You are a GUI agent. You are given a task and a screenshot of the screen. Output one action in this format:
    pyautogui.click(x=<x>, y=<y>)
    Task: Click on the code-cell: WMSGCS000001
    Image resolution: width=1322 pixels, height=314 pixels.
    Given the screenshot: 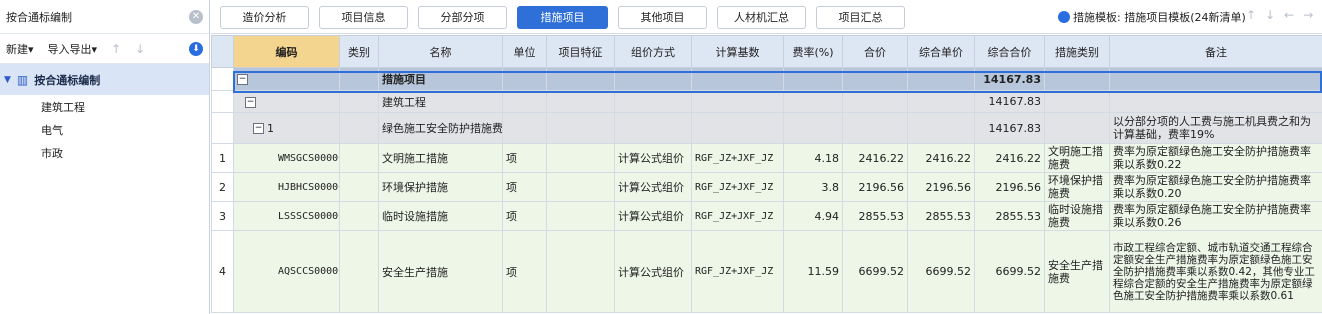 What is the action you would take?
    pyautogui.click(x=286, y=158)
    